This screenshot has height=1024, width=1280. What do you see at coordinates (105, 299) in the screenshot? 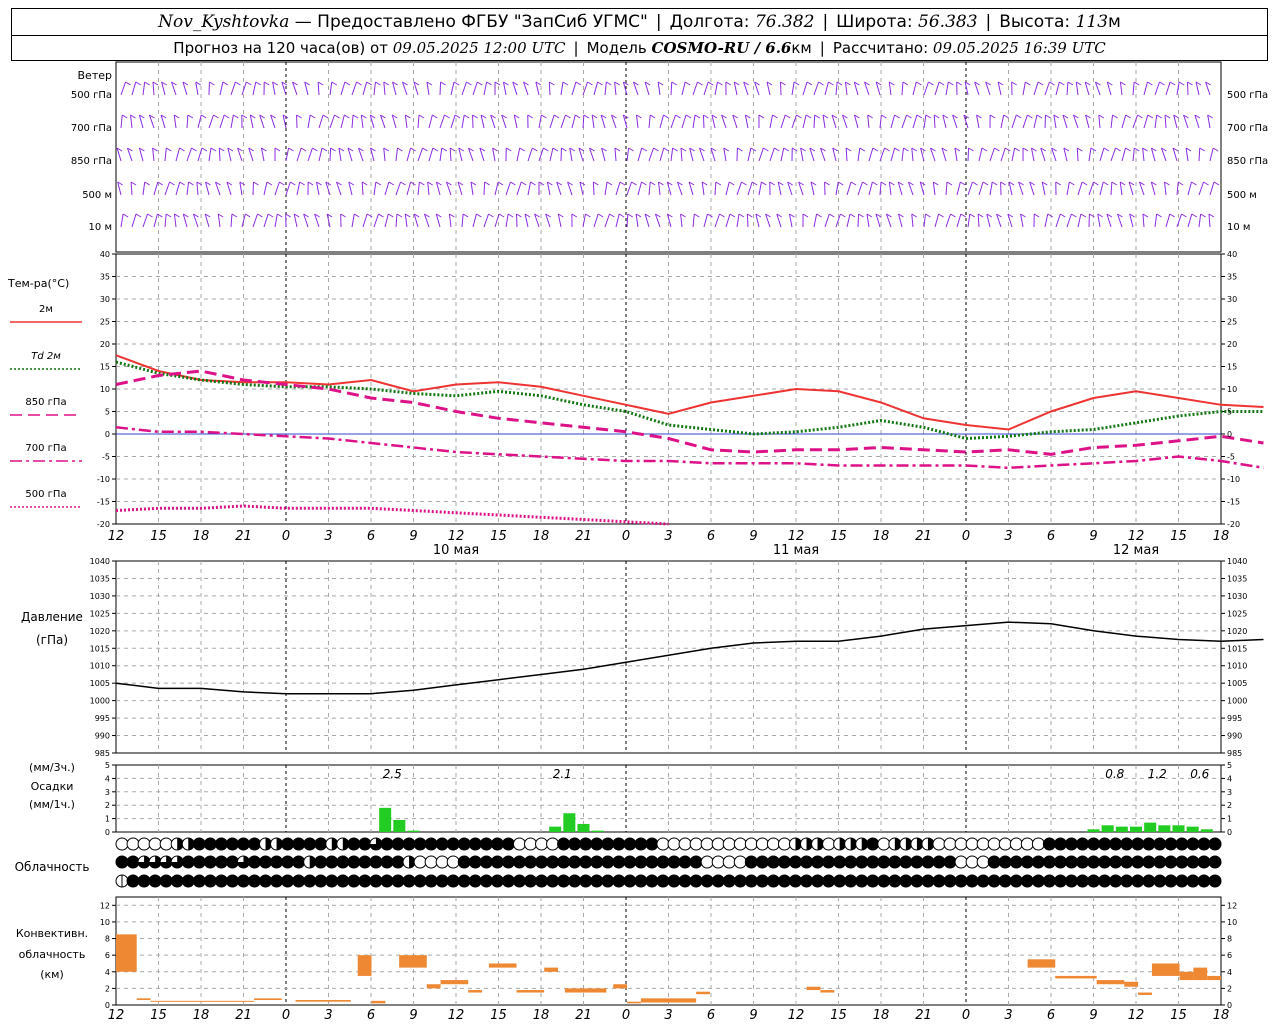
I see `temp-ytick-label: 30` at bounding box center [105, 299].